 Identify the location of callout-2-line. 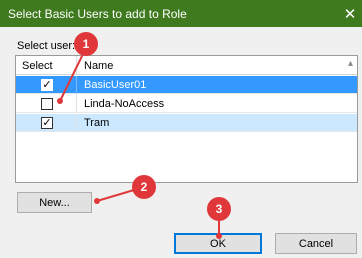
(115, 195).